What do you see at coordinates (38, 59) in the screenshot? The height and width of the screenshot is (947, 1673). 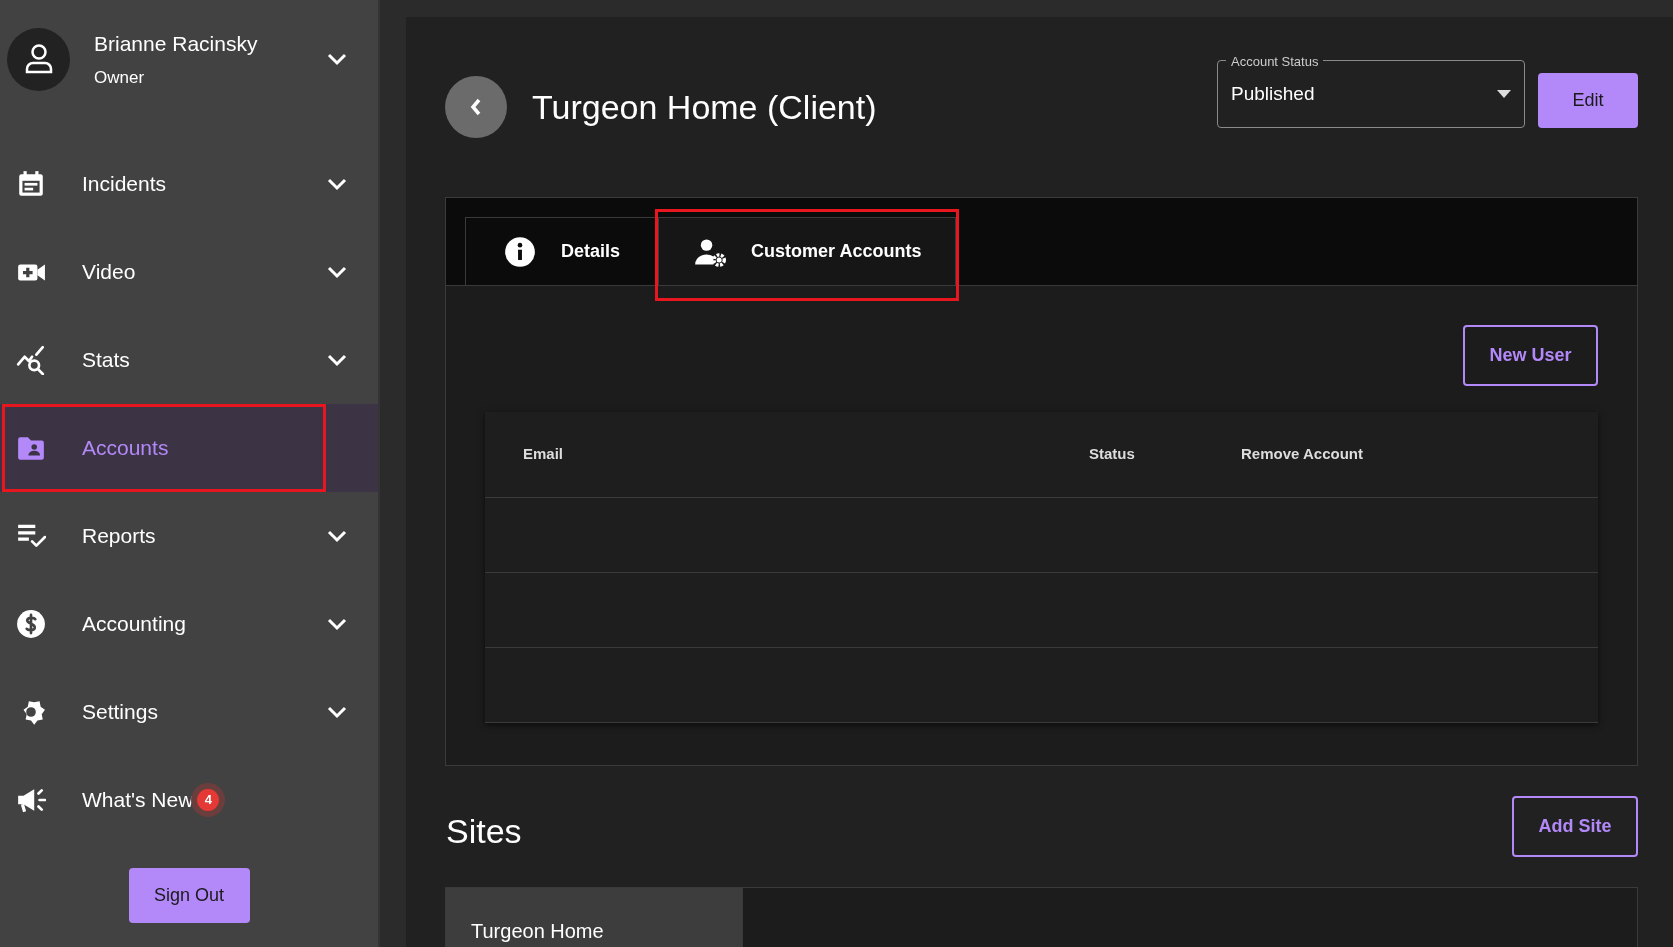 I see `person-icon` at bounding box center [38, 59].